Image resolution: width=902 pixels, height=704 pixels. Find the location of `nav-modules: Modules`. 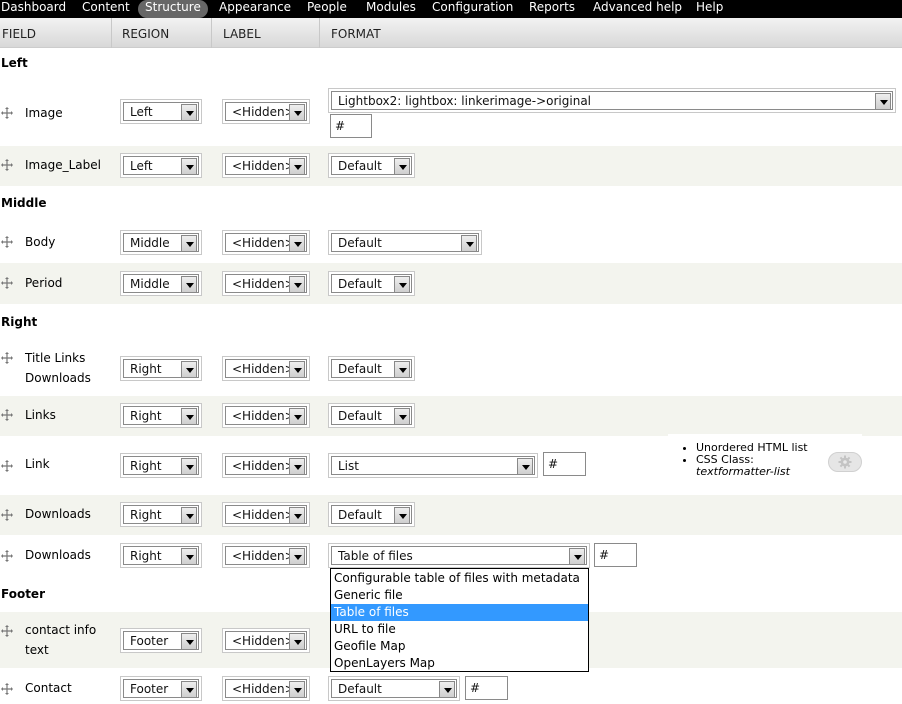

nav-modules: Modules is located at coordinates (391, 9).